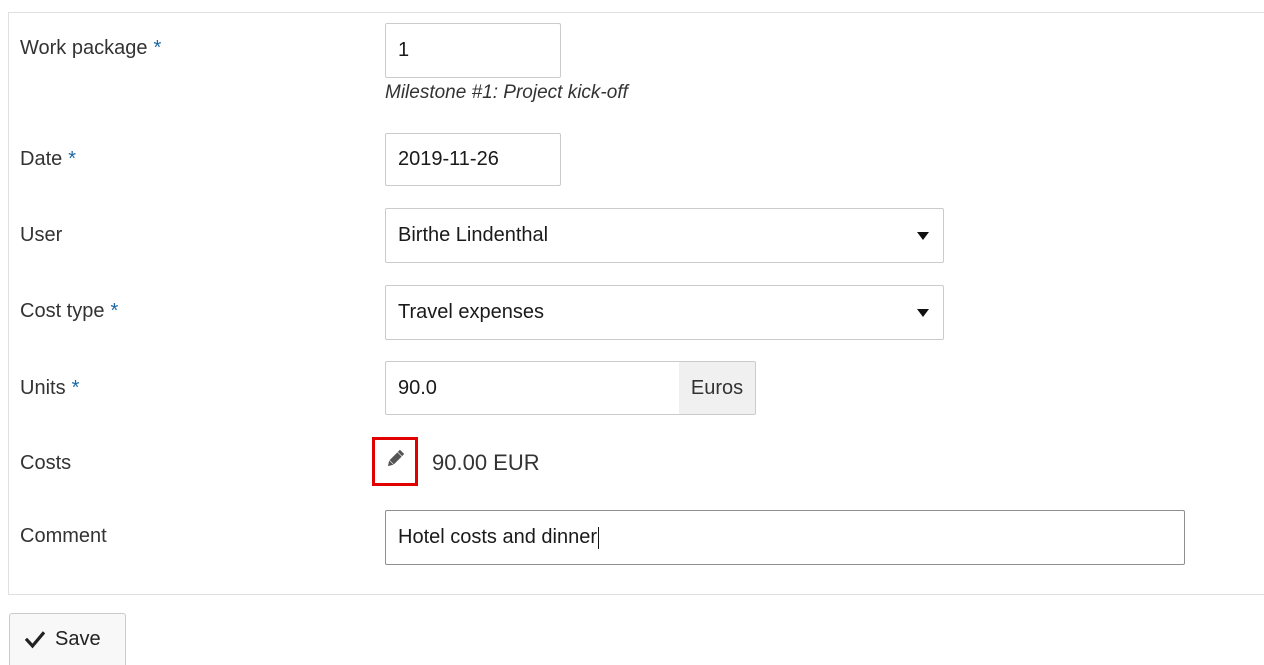  I want to click on edit-costs-button, so click(395, 461).